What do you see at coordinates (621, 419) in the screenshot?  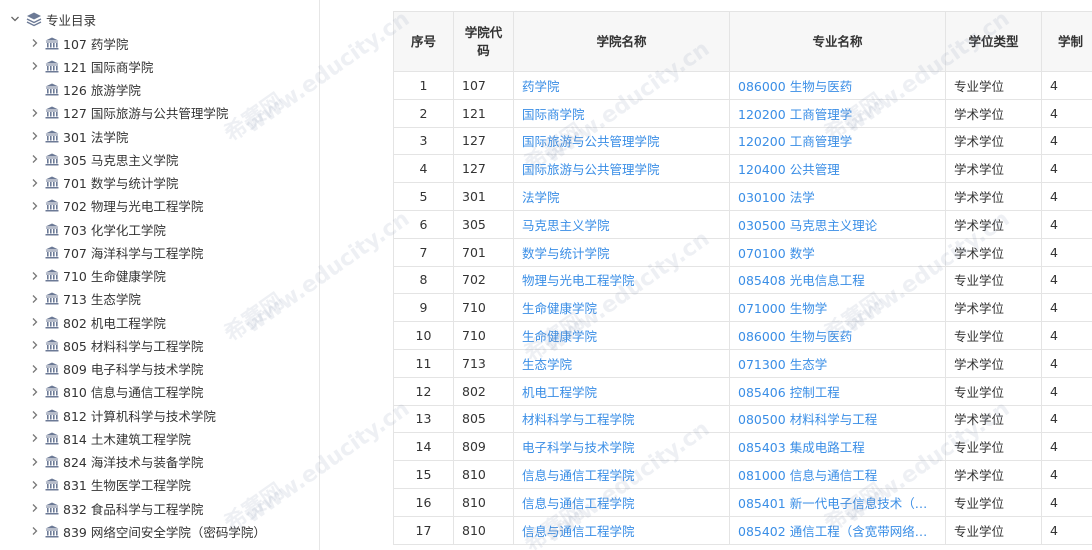 I see `cell-college-name: 材料科学与工程学院` at bounding box center [621, 419].